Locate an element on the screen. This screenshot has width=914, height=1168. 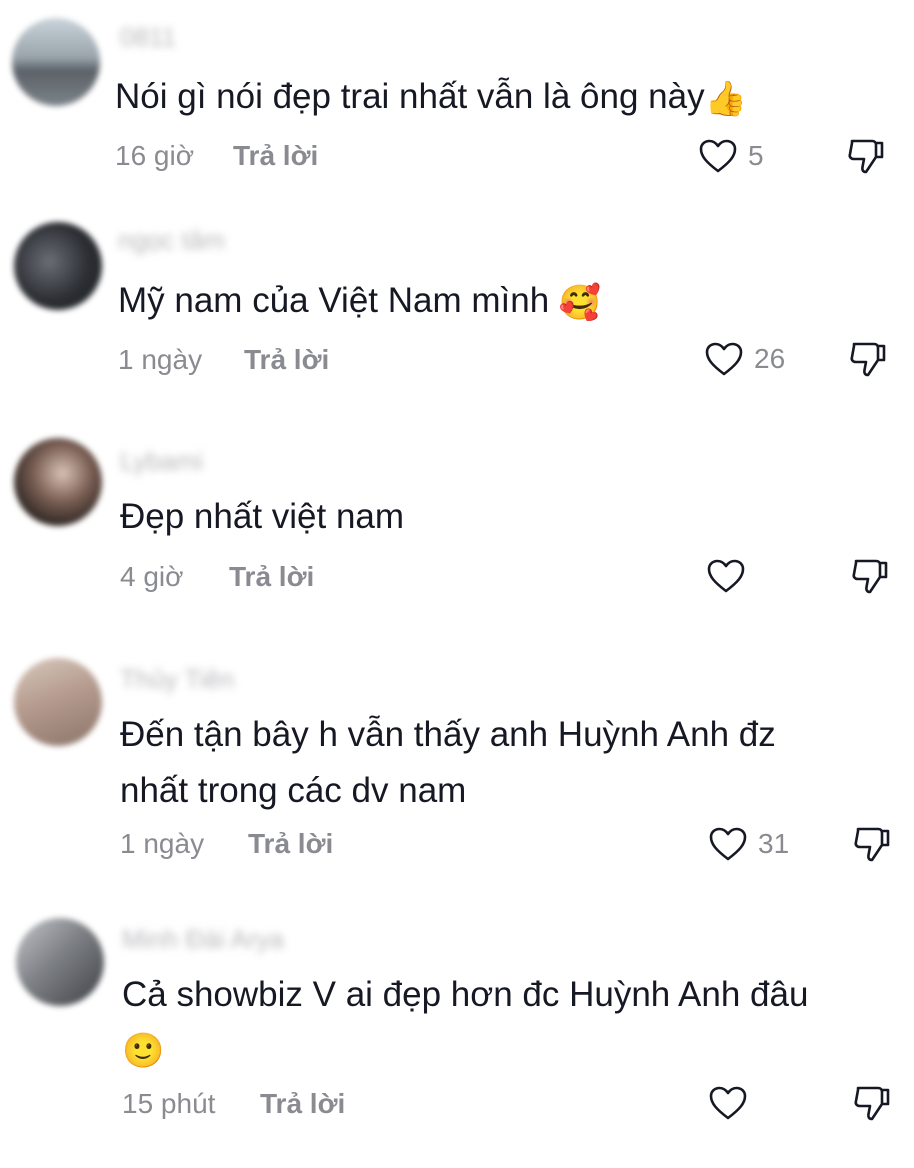
thumbs-up-emoji: 👍 is located at coordinates (725, 99).